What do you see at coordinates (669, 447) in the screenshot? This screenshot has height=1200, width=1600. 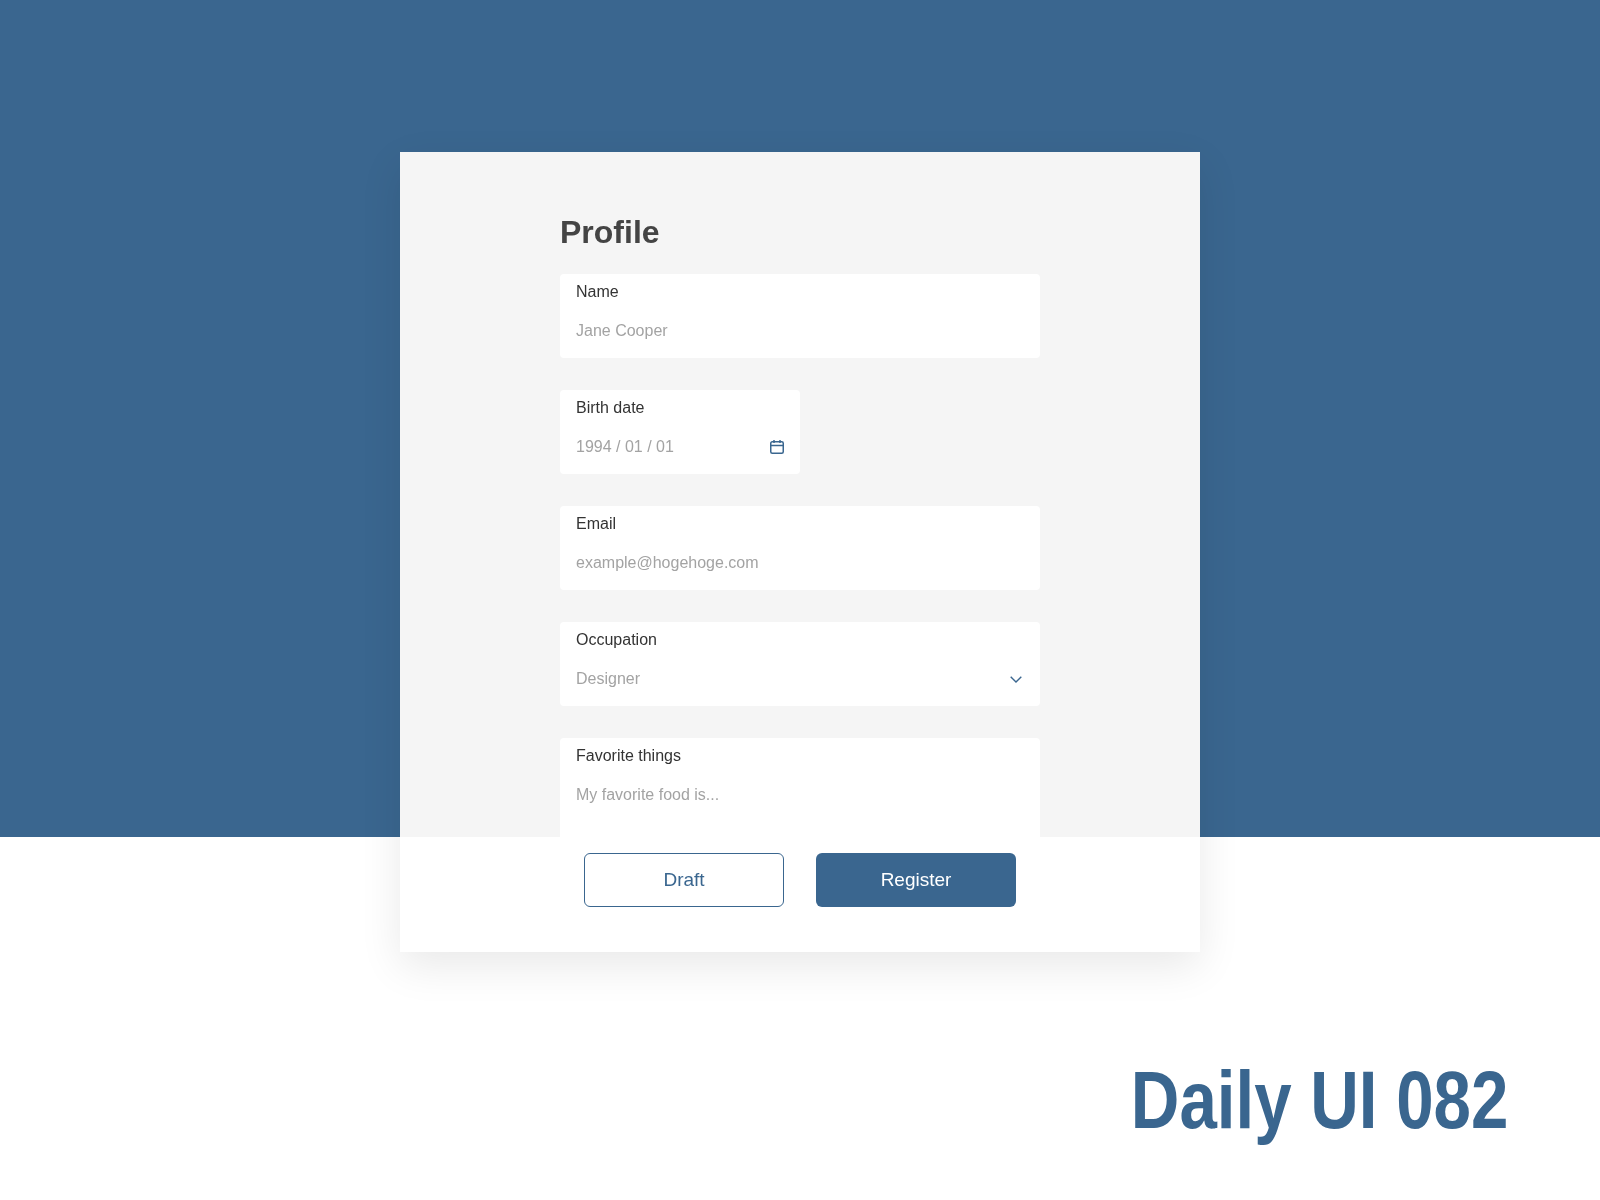 I see `date-input-field: 1994 / 01 / 01` at bounding box center [669, 447].